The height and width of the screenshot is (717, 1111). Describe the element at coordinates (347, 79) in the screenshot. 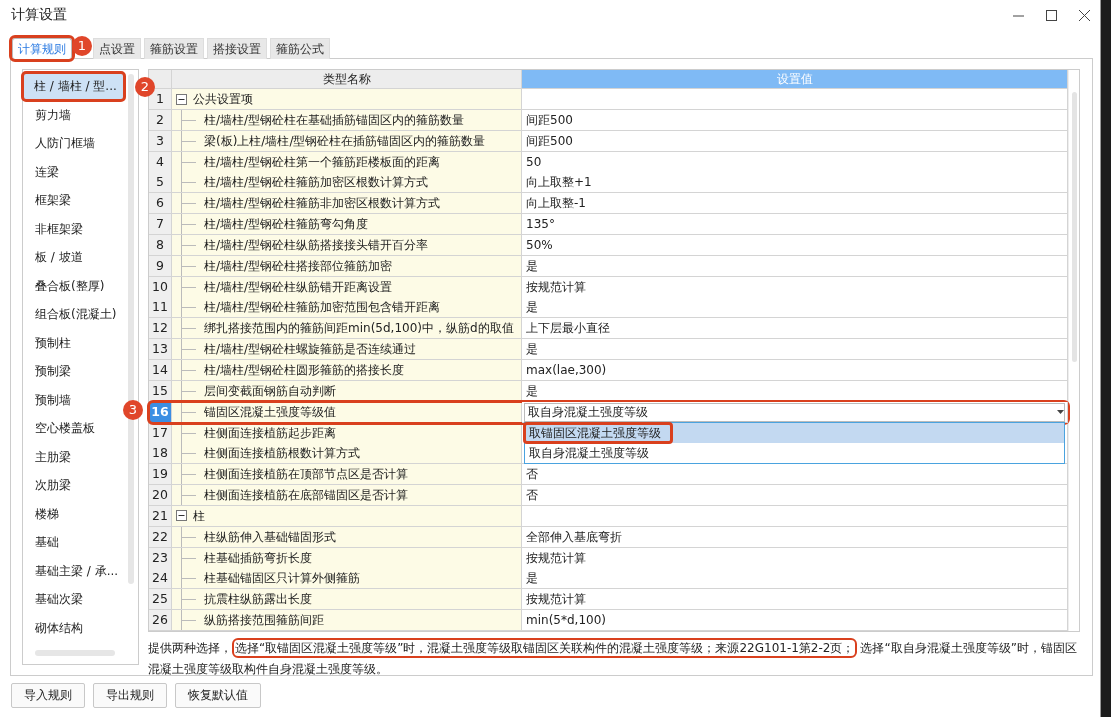

I see `column-header: 类型名称` at that location.